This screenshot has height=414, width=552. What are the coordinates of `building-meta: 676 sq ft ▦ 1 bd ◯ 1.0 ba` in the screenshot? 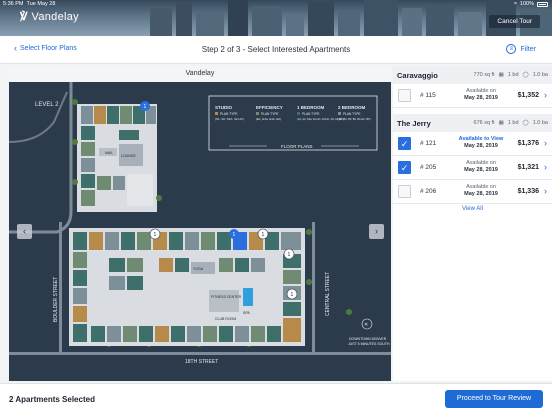 It's located at (511, 123).